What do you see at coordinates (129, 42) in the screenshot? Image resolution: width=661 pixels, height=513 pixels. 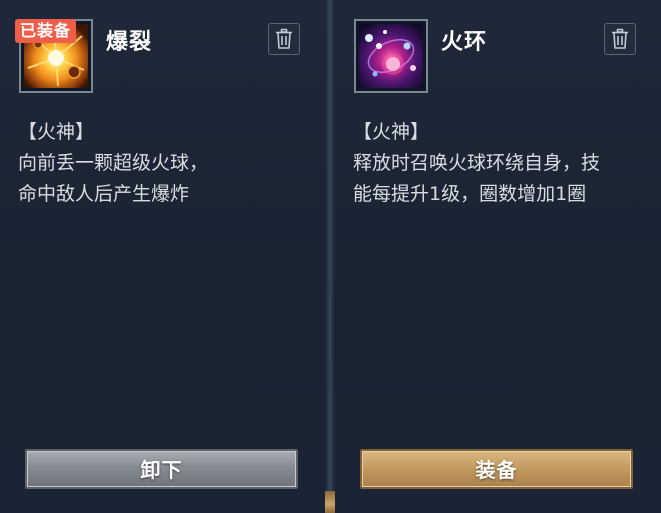 I see `skill-name: 爆裂` at bounding box center [129, 42].